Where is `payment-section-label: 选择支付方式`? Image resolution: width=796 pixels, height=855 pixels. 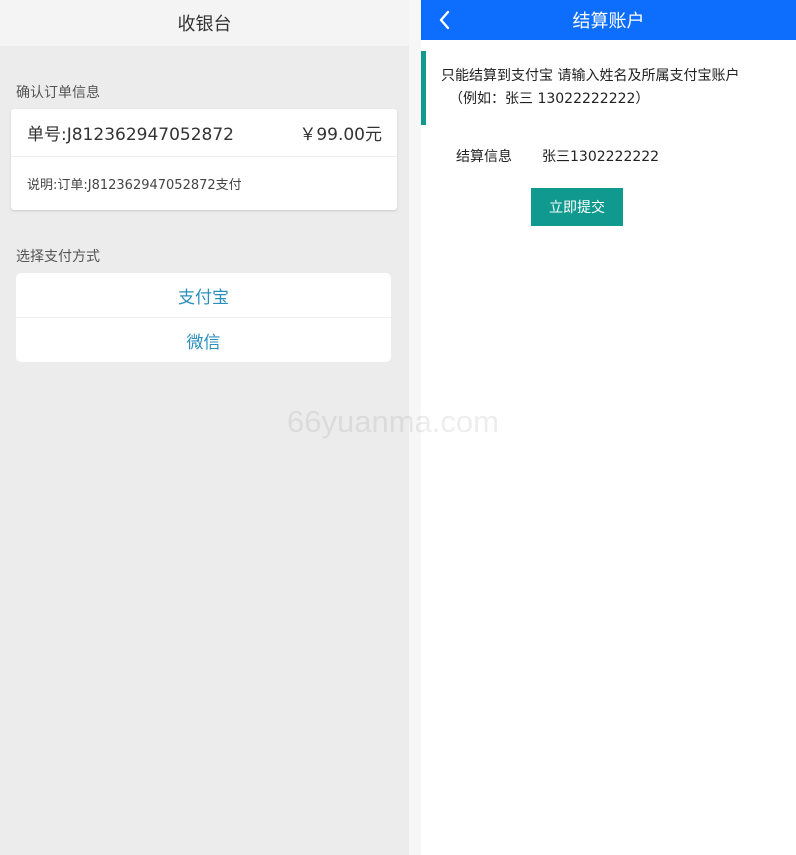 payment-section-label: 选择支付方式 is located at coordinates (58, 257).